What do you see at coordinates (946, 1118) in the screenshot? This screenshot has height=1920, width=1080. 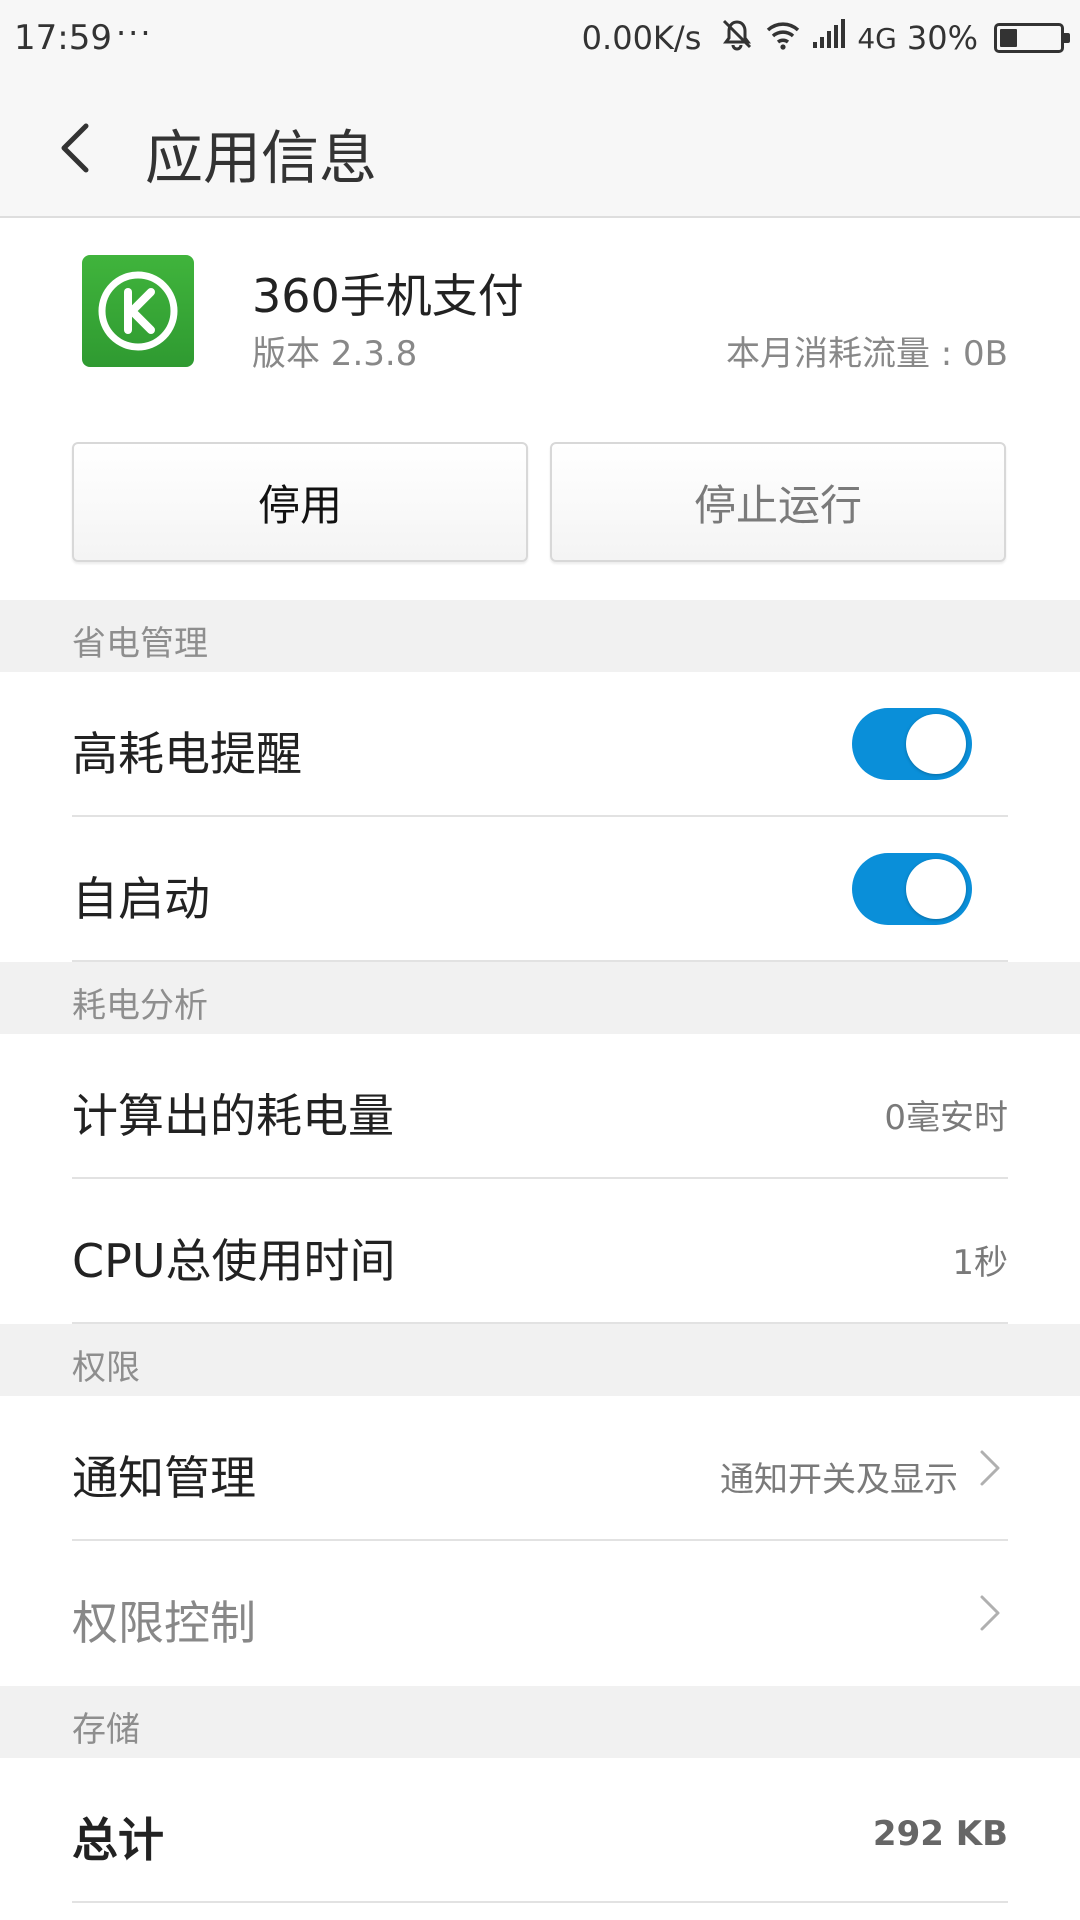 I see `row-value: 0毫安时` at bounding box center [946, 1118].